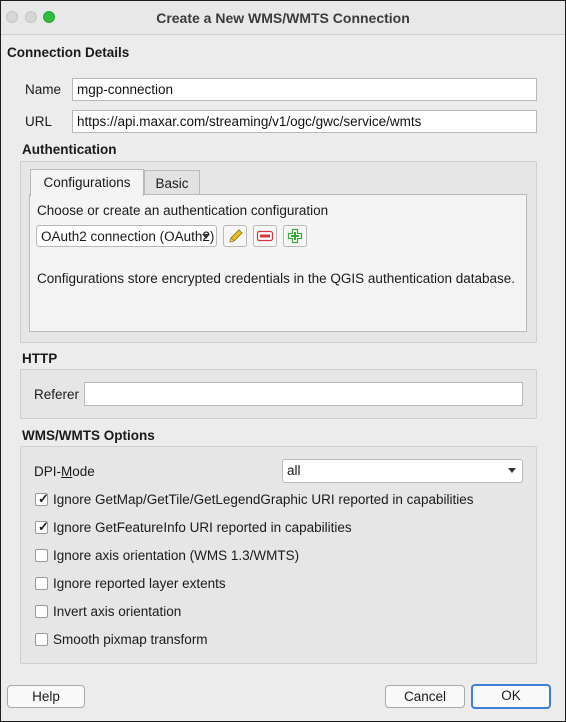 This screenshot has width=566, height=722. What do you see at coordinates (139, 583) in the screenshot?
I see `ignore-layer-extents-label: Ignore reported layer extents` at bounding box center [139, 583].